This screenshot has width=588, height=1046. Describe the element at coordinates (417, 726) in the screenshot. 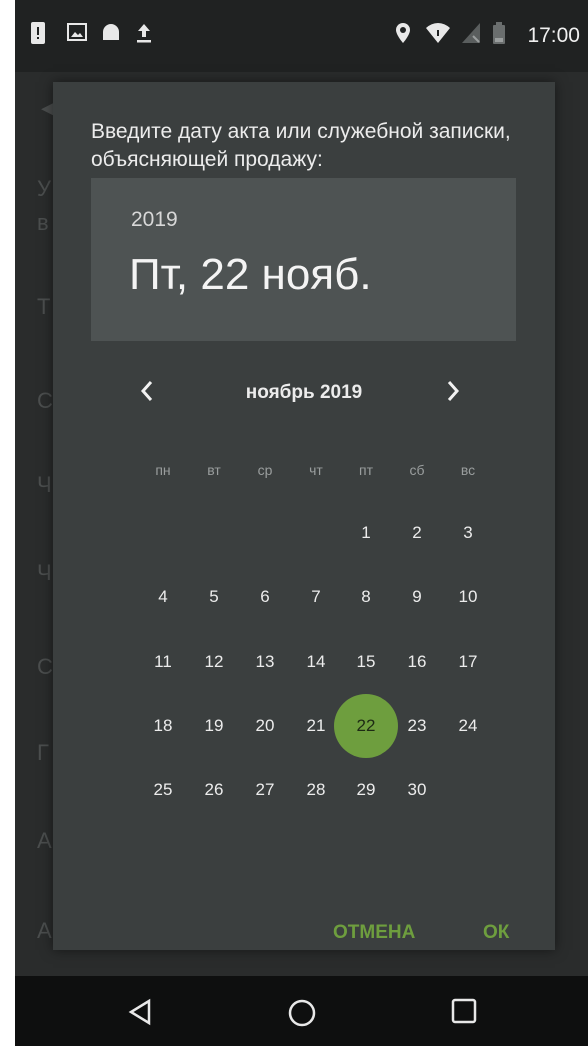

I see `calendar-day: 23` at that location.